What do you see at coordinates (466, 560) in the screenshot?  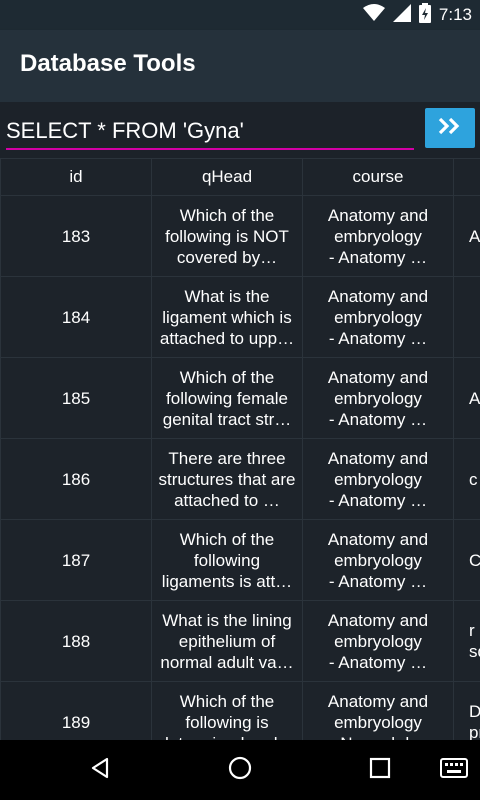 I see `cell-extra: Ca` at bounding box center [466, 560].